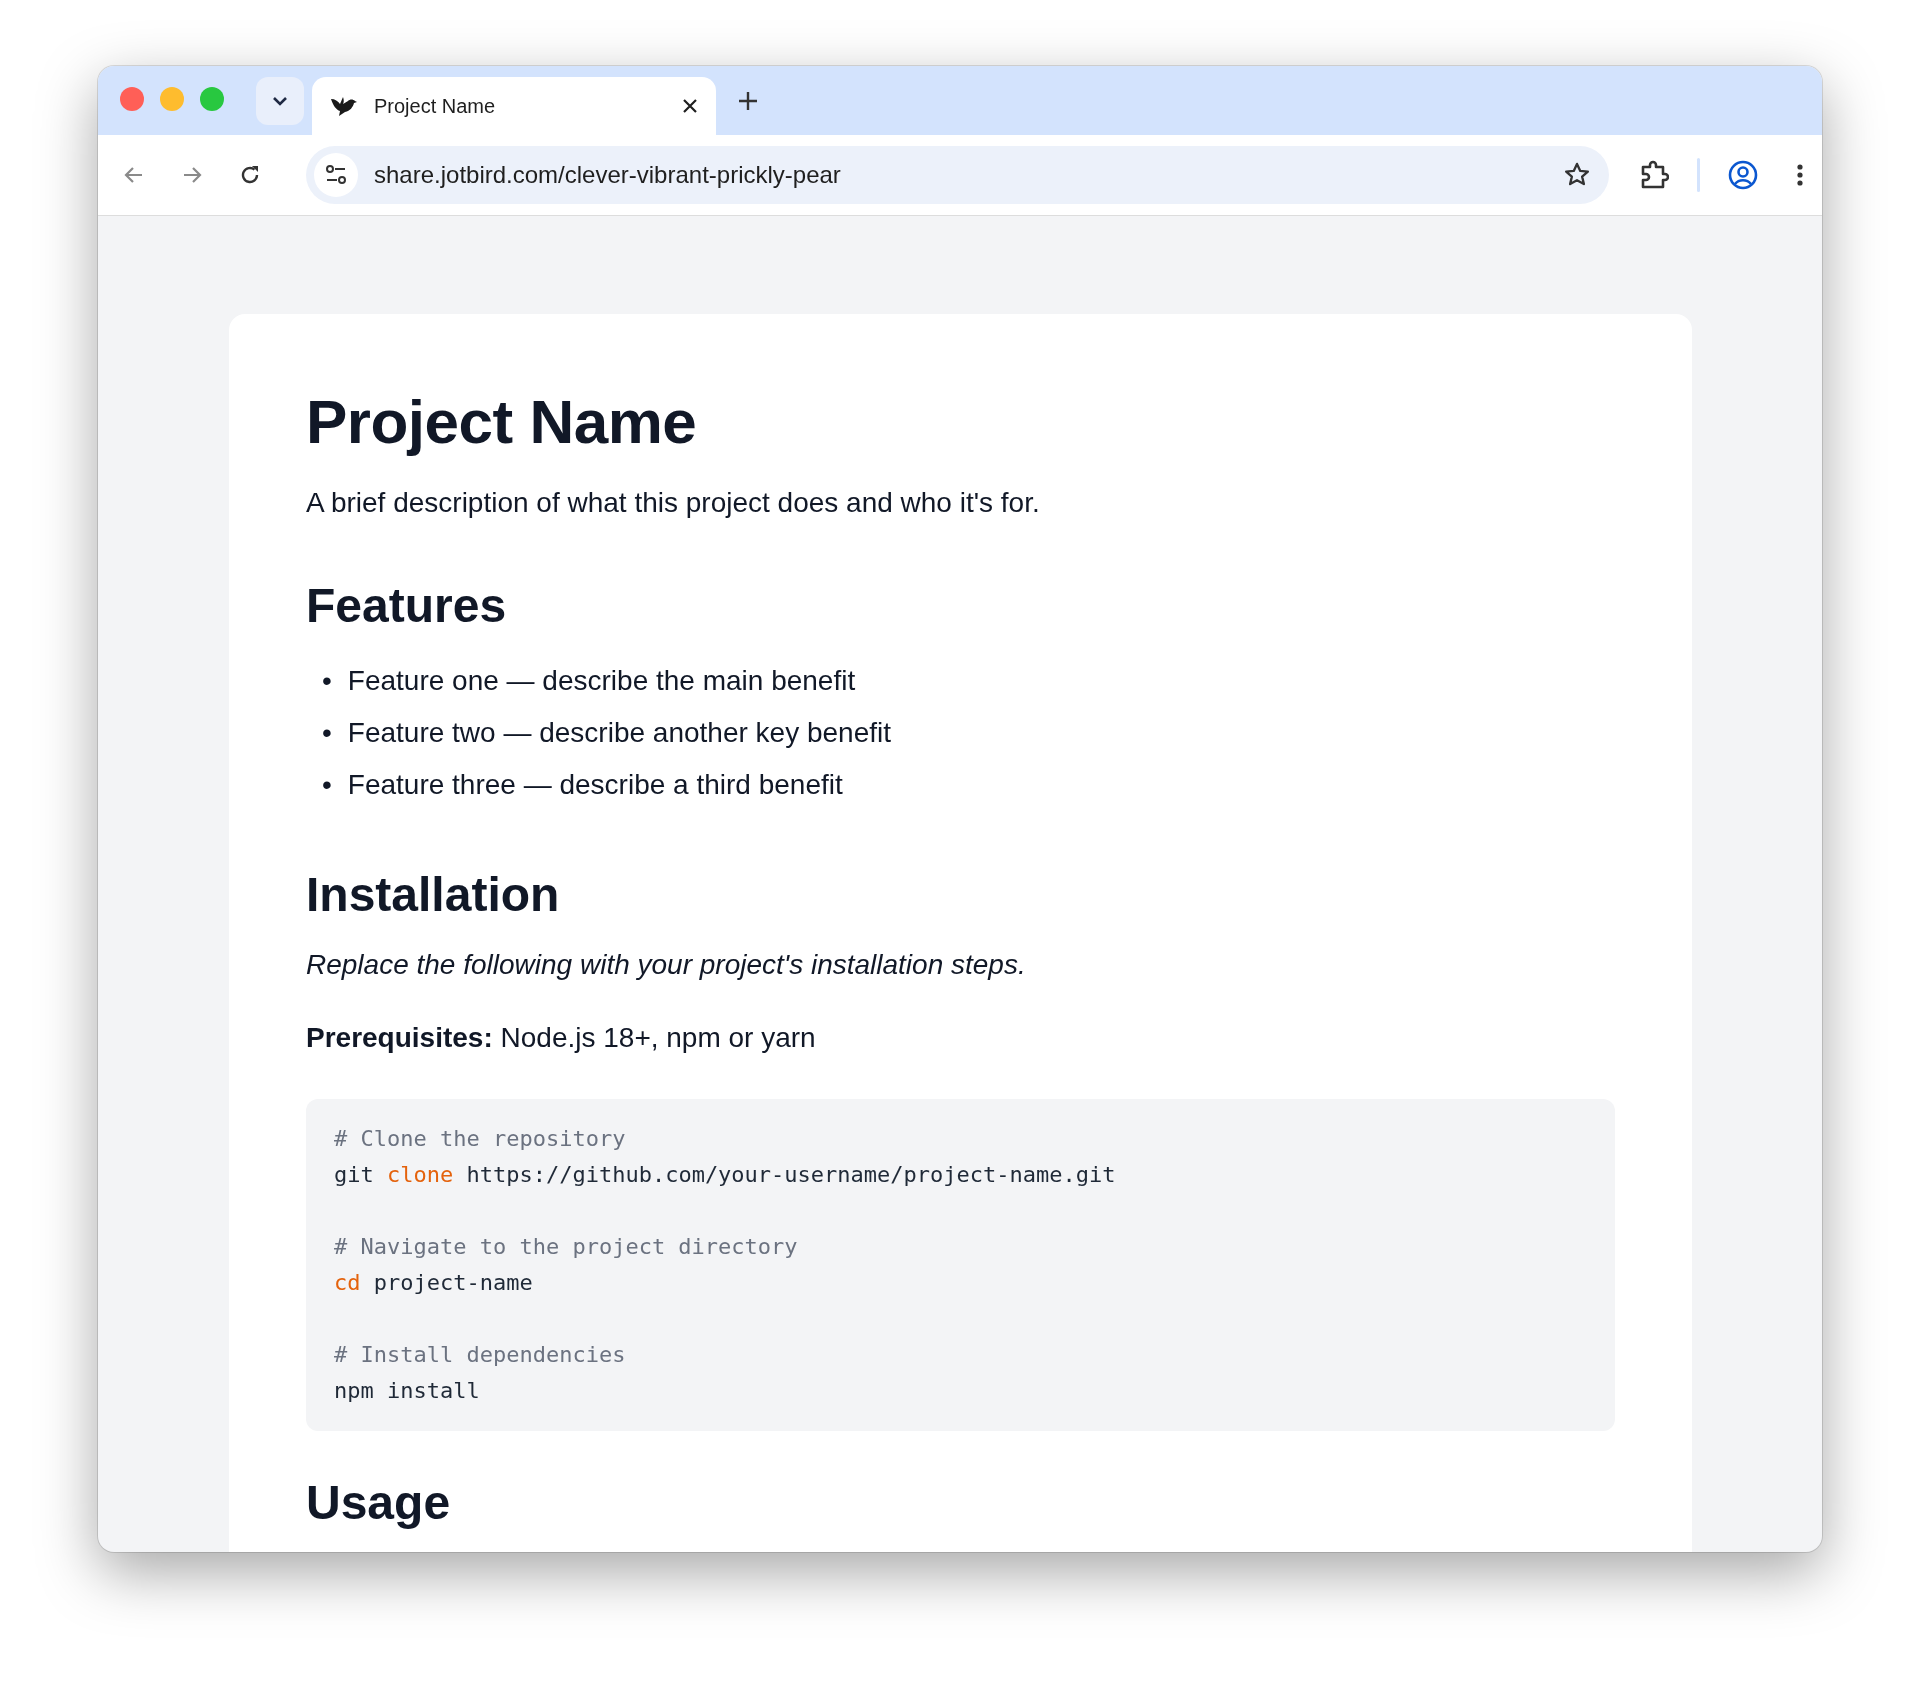  I want to click on puzzle-icon, so click(1654, 175).